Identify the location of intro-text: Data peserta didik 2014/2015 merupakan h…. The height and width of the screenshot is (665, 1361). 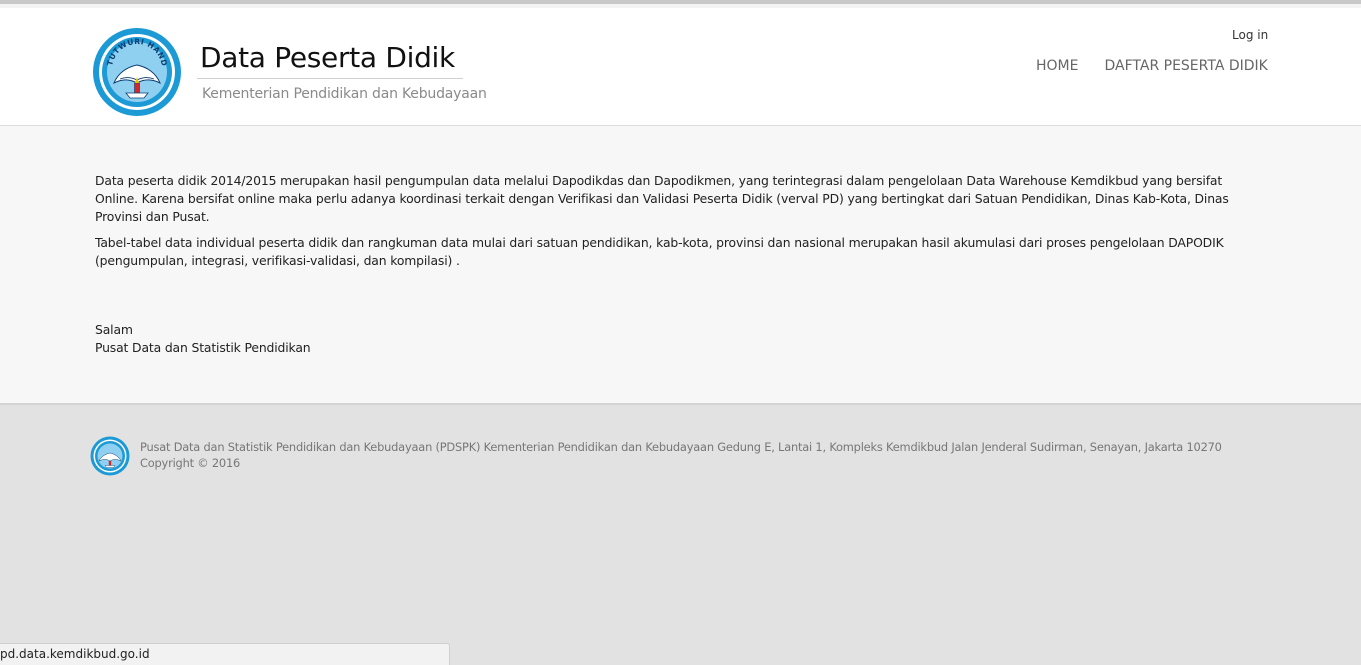
(680, 225).